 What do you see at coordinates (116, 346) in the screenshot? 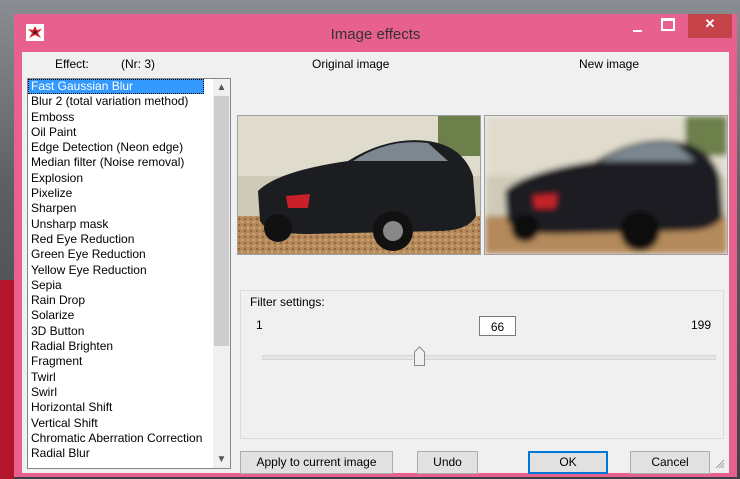
I see `effect-list-item: Radial Brighten` at bounding box center [116, 346].